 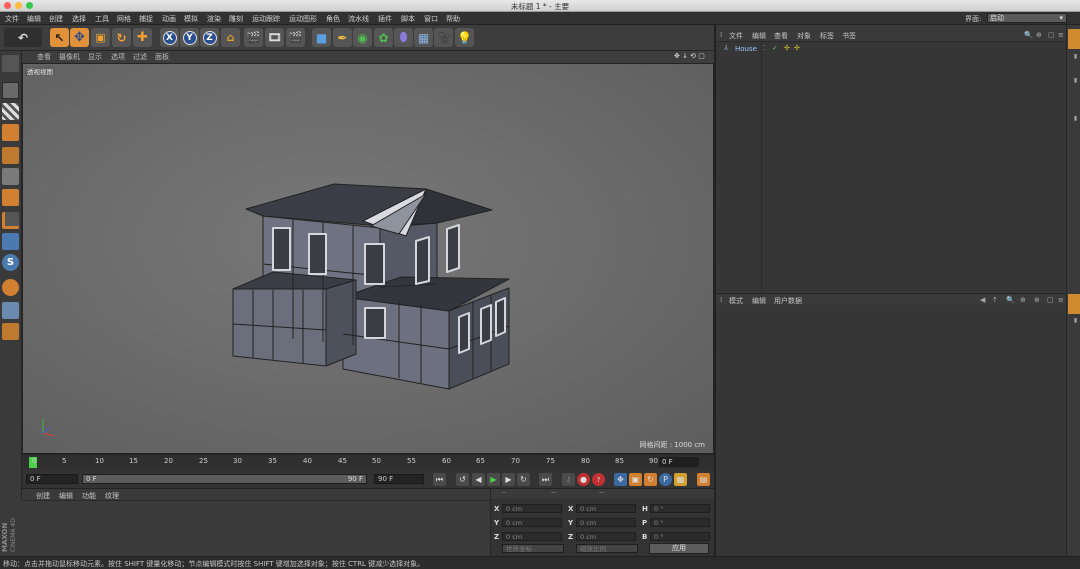 What do you see at coordinates (849, 36) in the screenshot?
I see `object-menu-bookmarks: 书签` at bounding box center [849, 36].